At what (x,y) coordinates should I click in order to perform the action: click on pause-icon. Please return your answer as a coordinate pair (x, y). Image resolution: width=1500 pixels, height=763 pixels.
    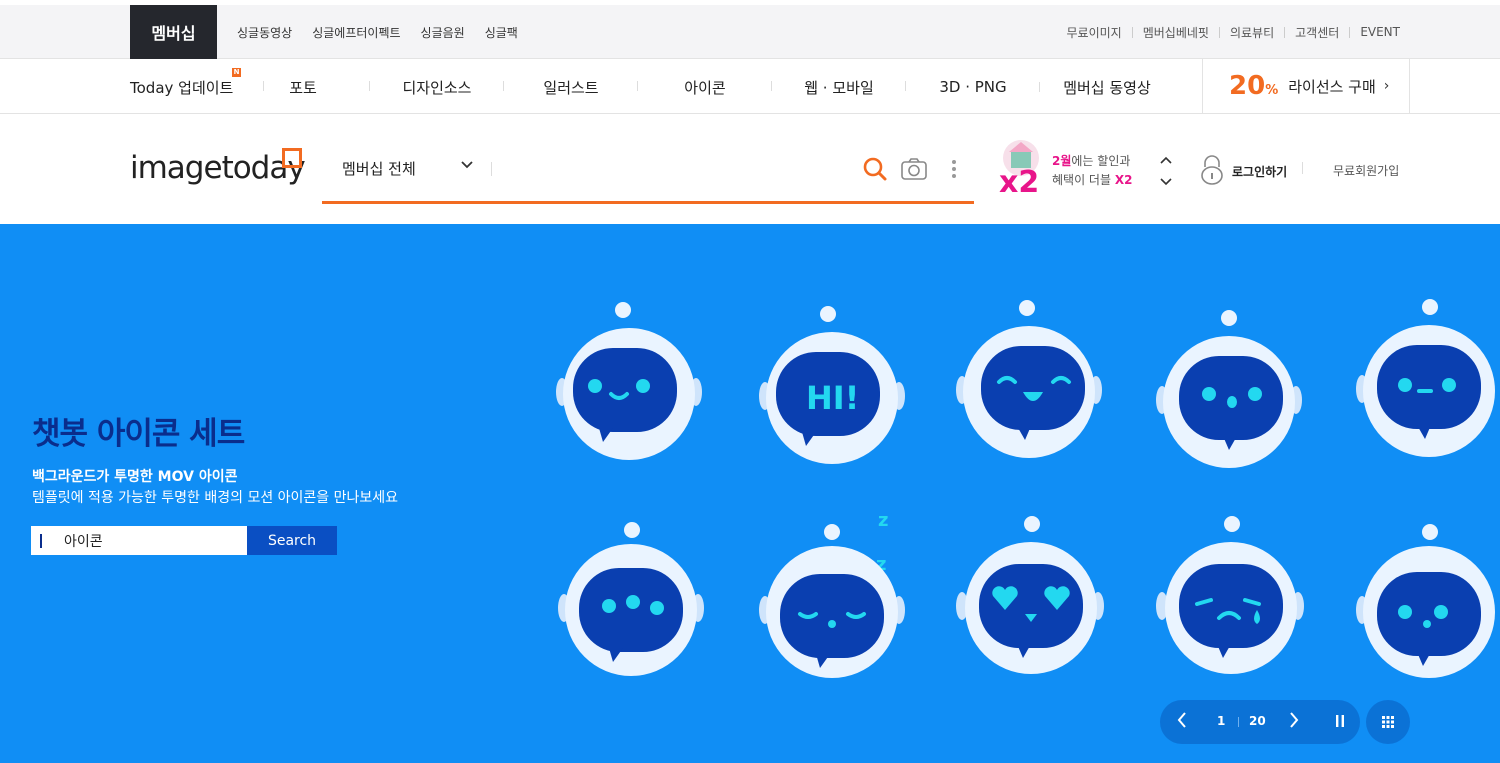
    Looking at the image, I should click on (1340, 723).